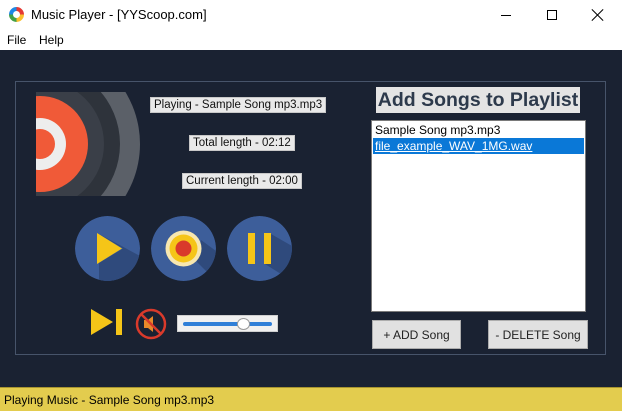  I want to click on record-button, so click(183, 248).